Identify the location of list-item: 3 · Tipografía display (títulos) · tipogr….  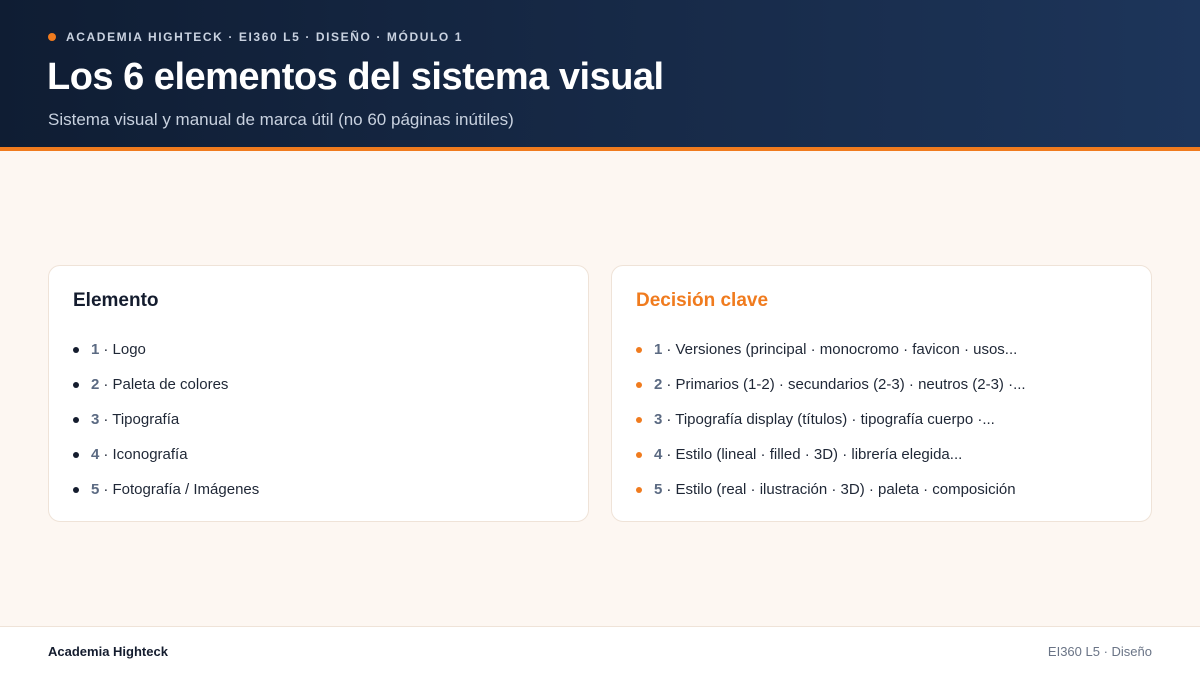
(883, 419).